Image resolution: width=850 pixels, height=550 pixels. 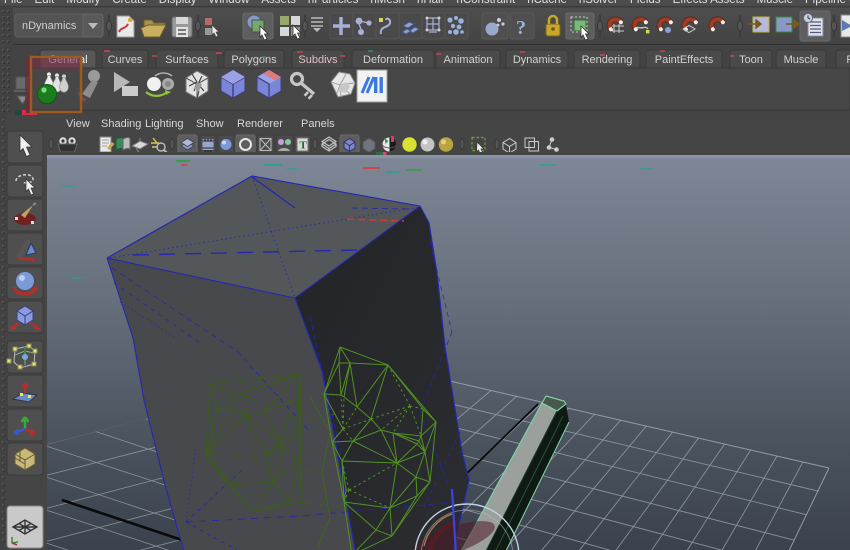 I want to click on svg-text: Animation, so click(x=468, y=60).